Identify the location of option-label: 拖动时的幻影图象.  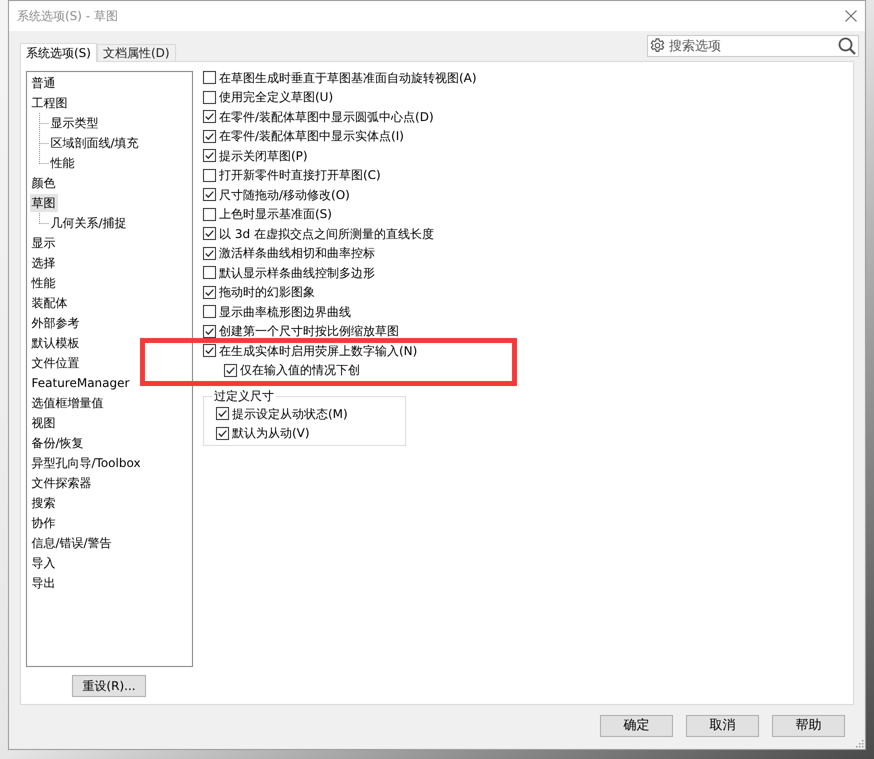
(267, 292).